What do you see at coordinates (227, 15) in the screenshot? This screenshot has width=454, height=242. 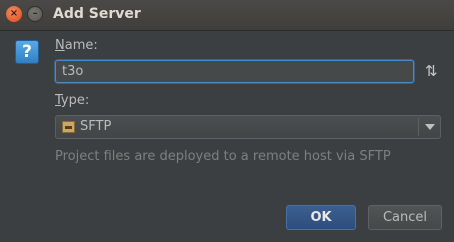 I see `title-bar: × – Add Server` at bounding box center [227, 15].